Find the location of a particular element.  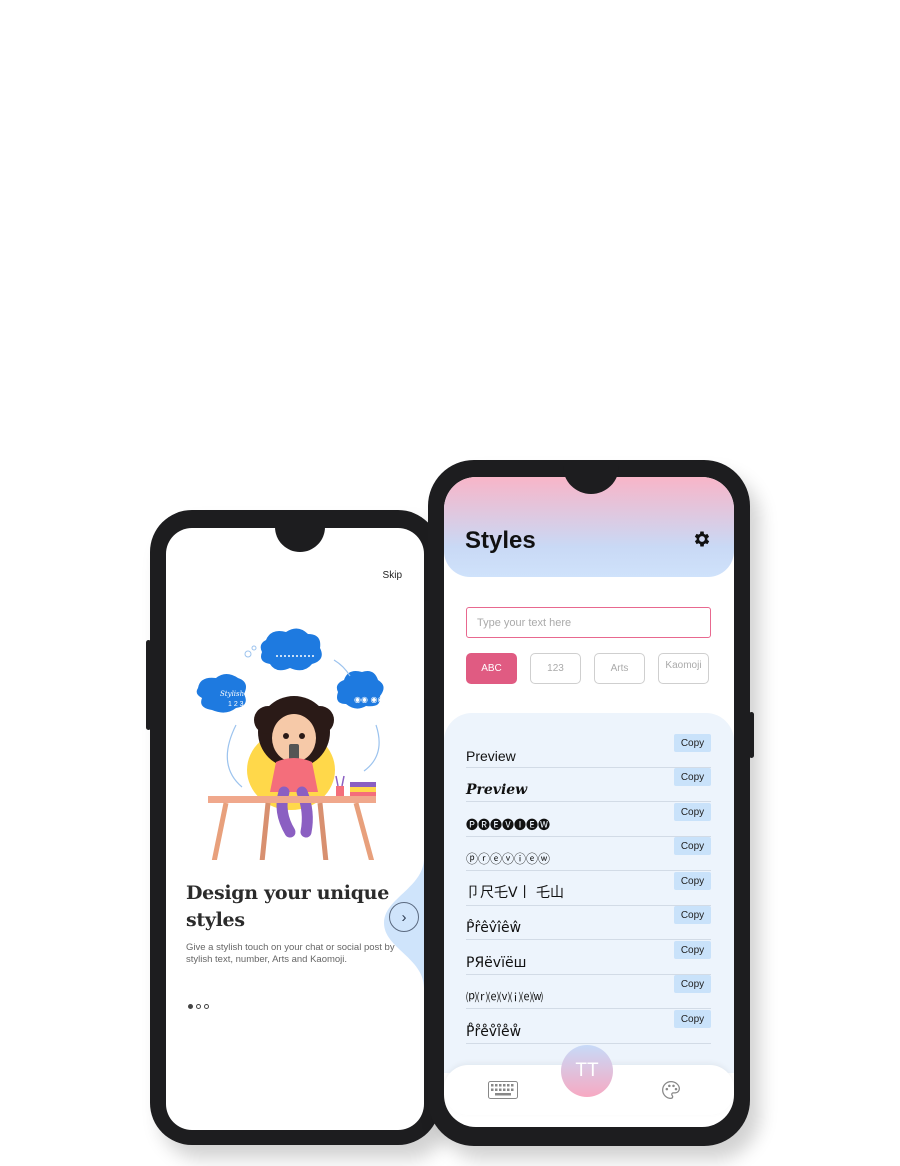

text-style-icon: TT is located at coordinates (587, 1070).